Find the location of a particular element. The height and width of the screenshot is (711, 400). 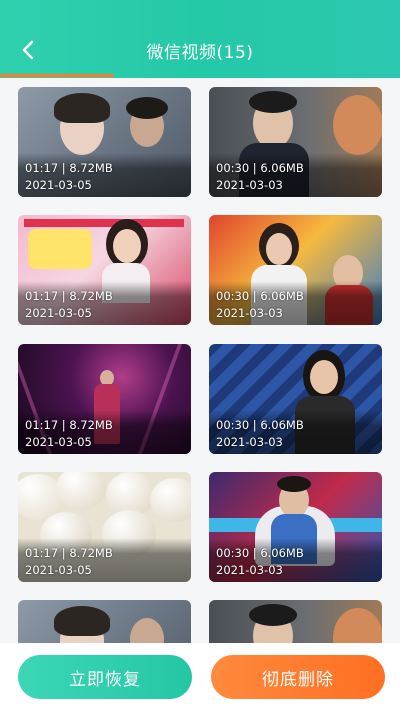

page-title: 微信视频(15) is located at coordinates (200, 53).